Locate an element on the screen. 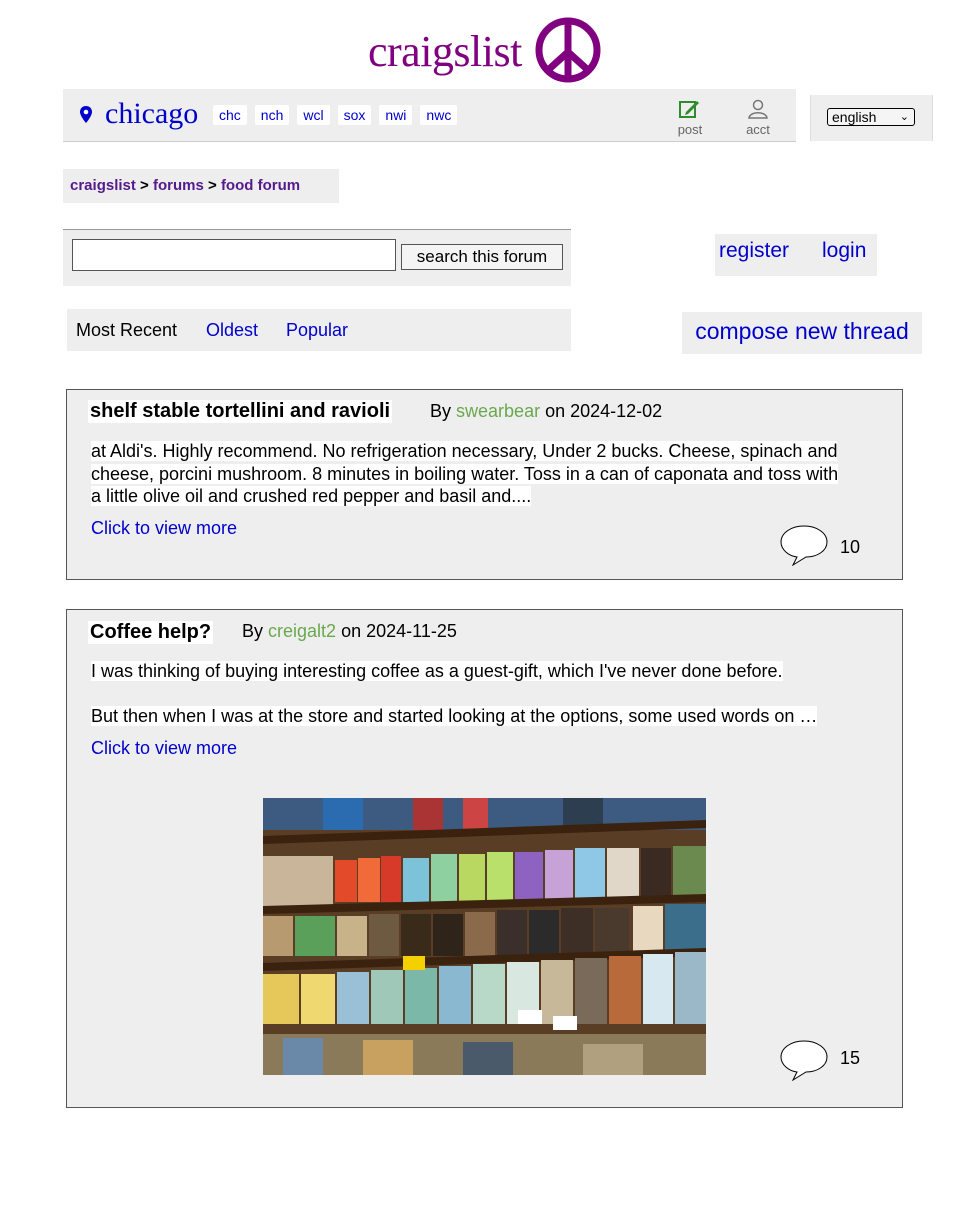 This screenshot has width=967, height=1216. sort-most-recent: Most Recent is located at coordinates (126, 330).